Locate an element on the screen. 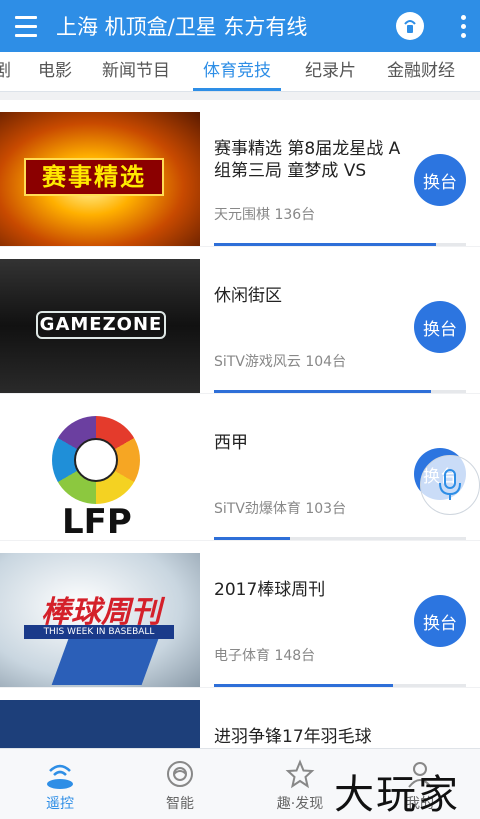 The image size is (480, 819). microphone-icon is located at coordinates (450, 484).